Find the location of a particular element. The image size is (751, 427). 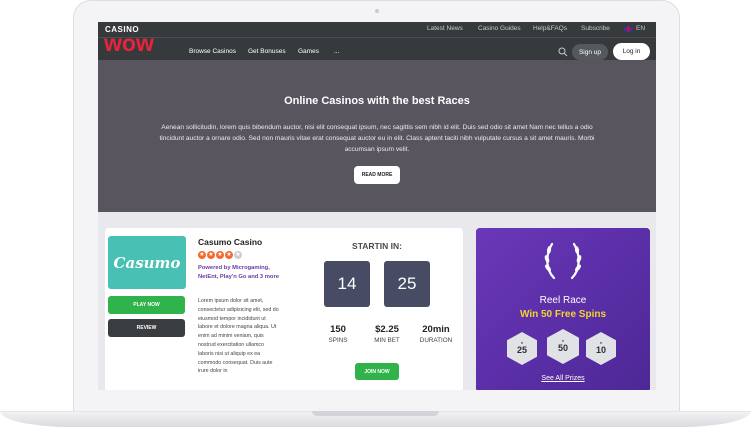

race-title: Reel Race is located at coordinates (563, 300).